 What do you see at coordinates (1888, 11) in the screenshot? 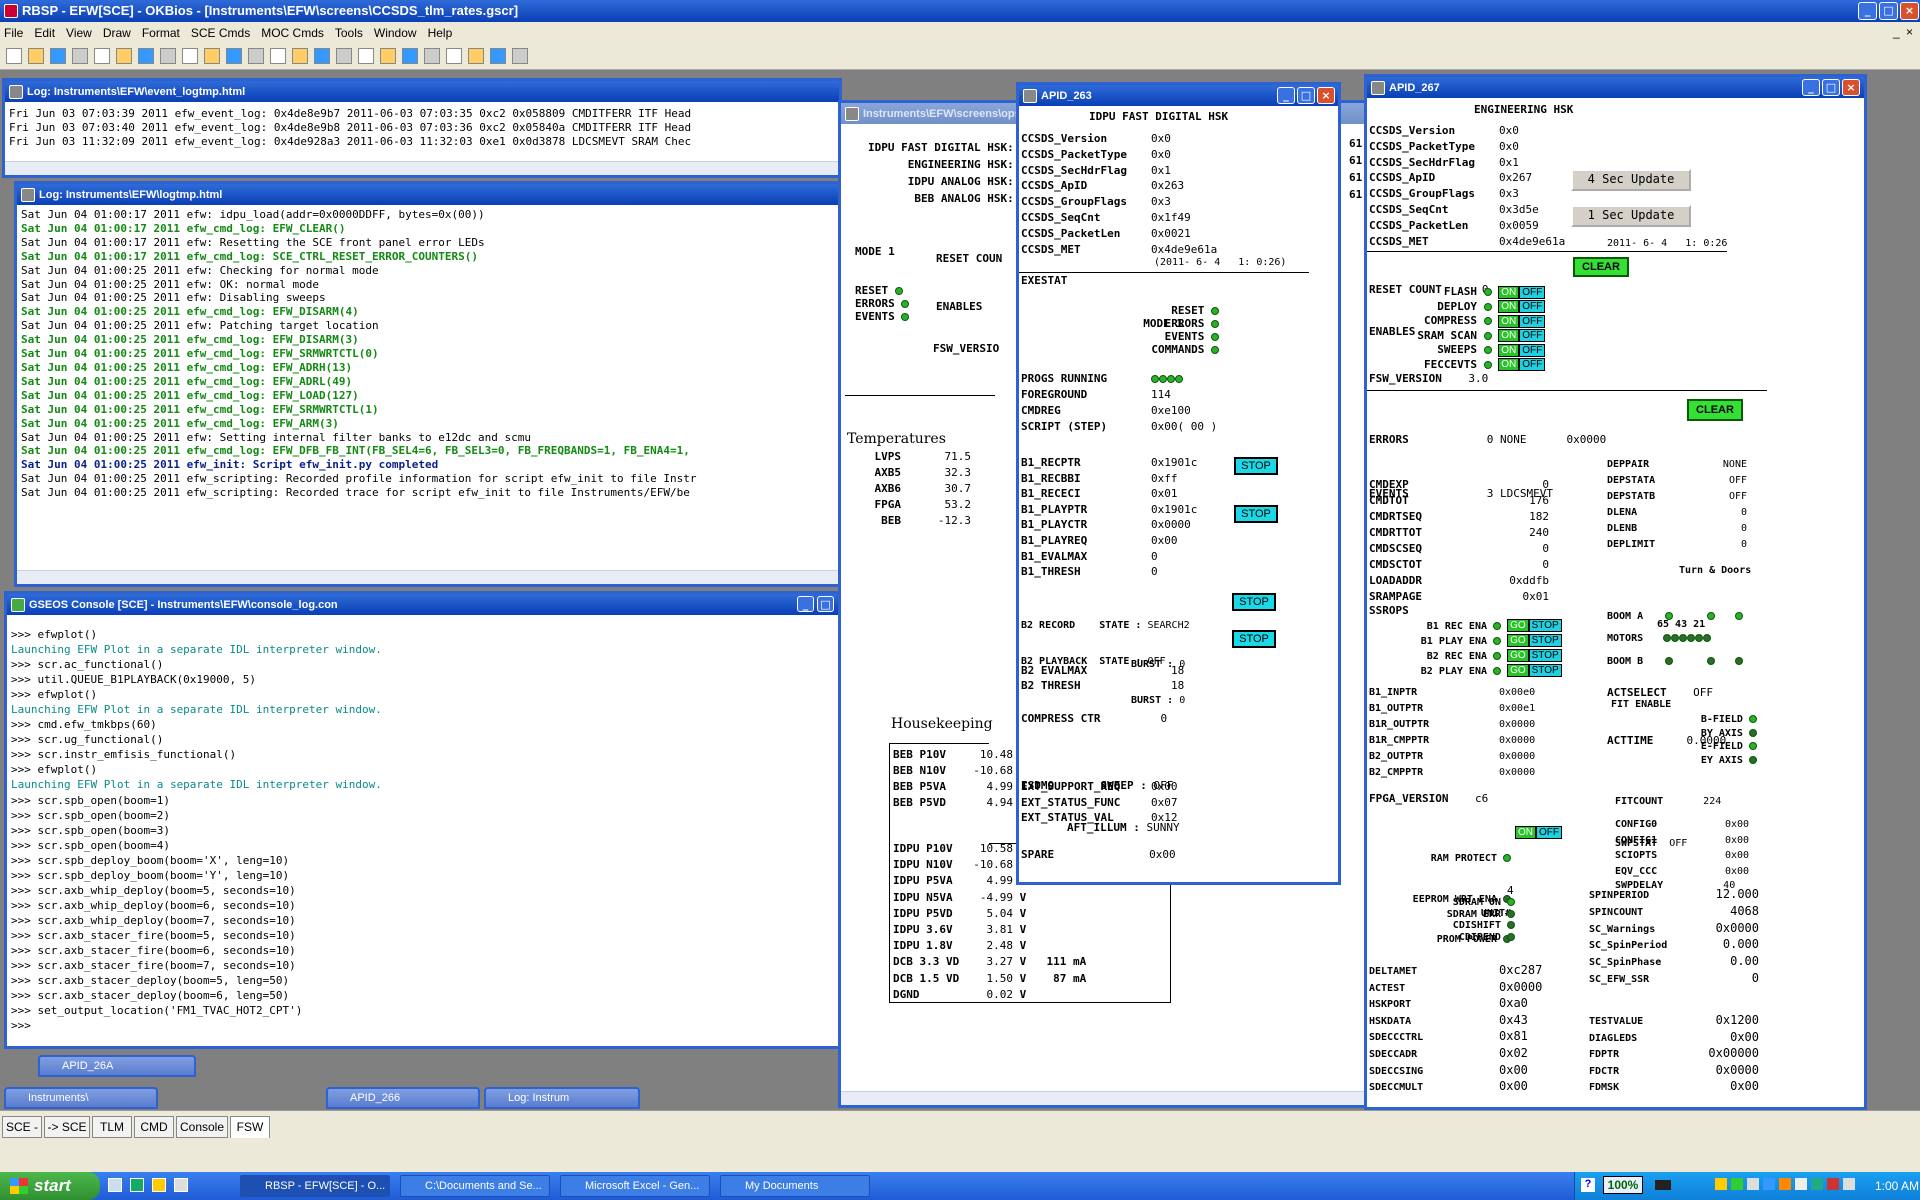
I see `maximize-button: □` at bounding box center [1888, 11].